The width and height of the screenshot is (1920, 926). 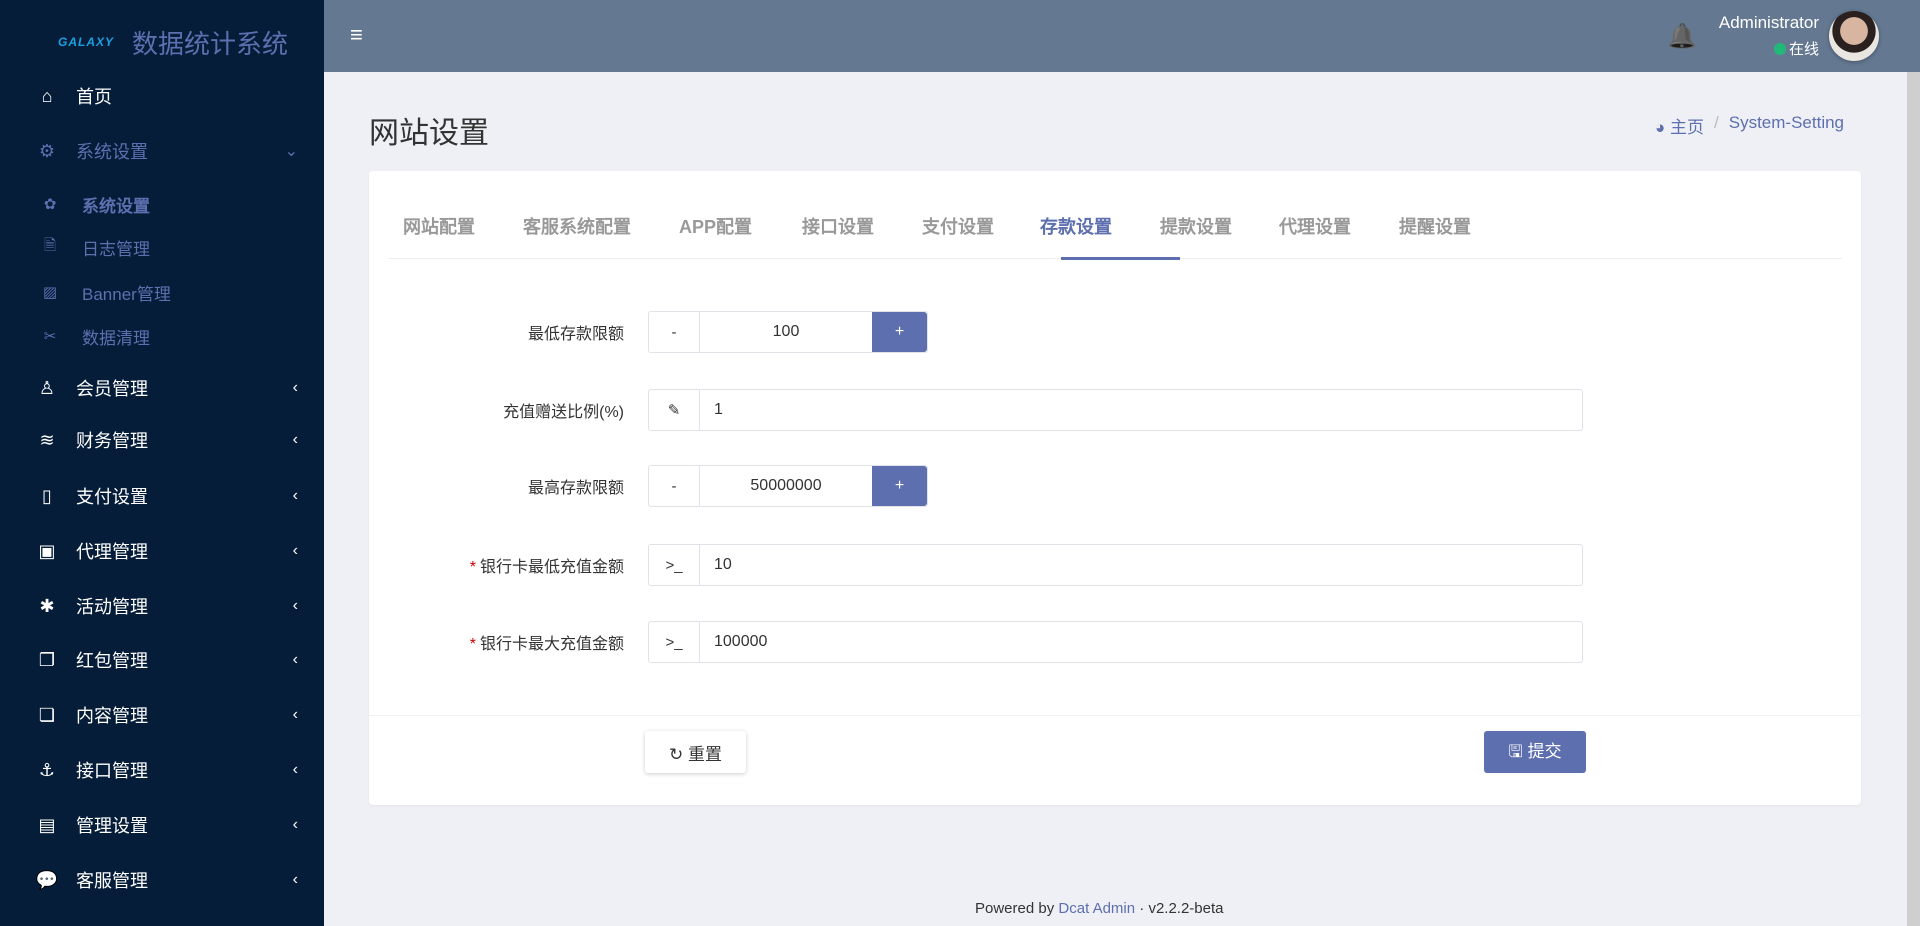 I want to click on database-icon: ≋, so click(x=47, y=439).